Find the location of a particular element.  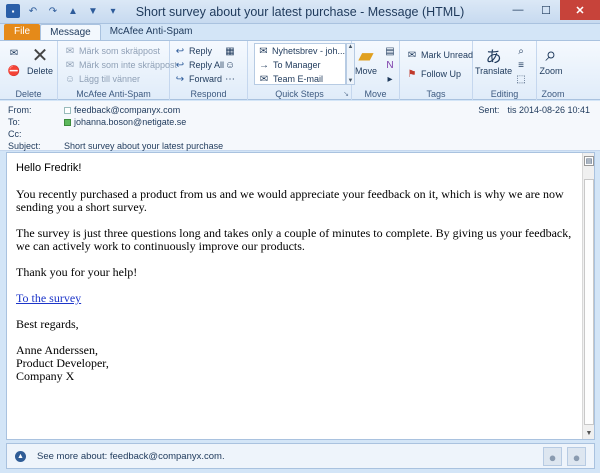

move-group: ▰ Move ▤ N ▸ Move is located at coordinates (376, 70).